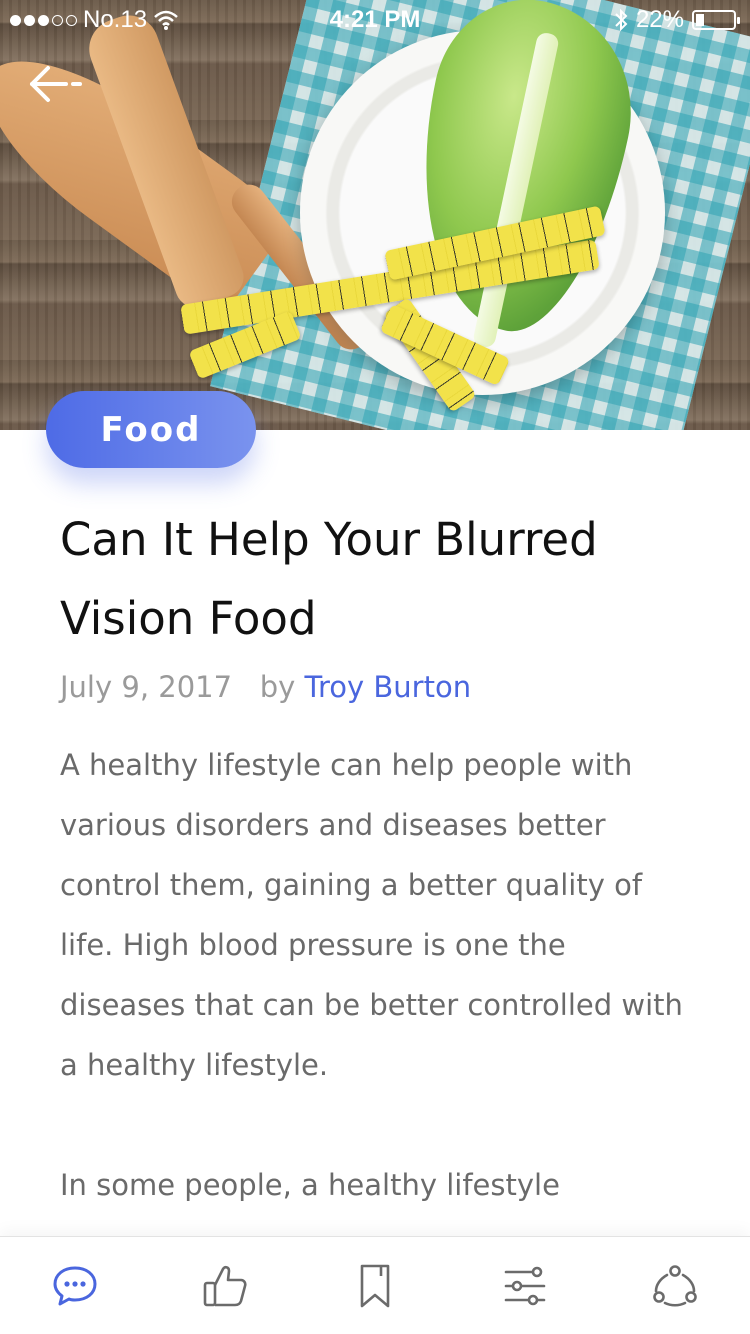 Image resolution: width=750 pixels, height=1334 pixels. I want to click on tab-like, so click(225, 1286).